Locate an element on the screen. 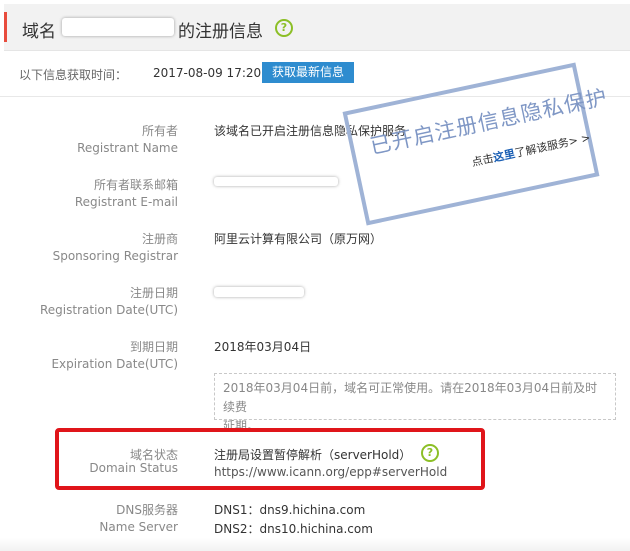 Image resolution: width=630 pixels, height=551 pixels. expiration-date-label-en: Expiration Date(UTC) is located at coordinates (114, 364).